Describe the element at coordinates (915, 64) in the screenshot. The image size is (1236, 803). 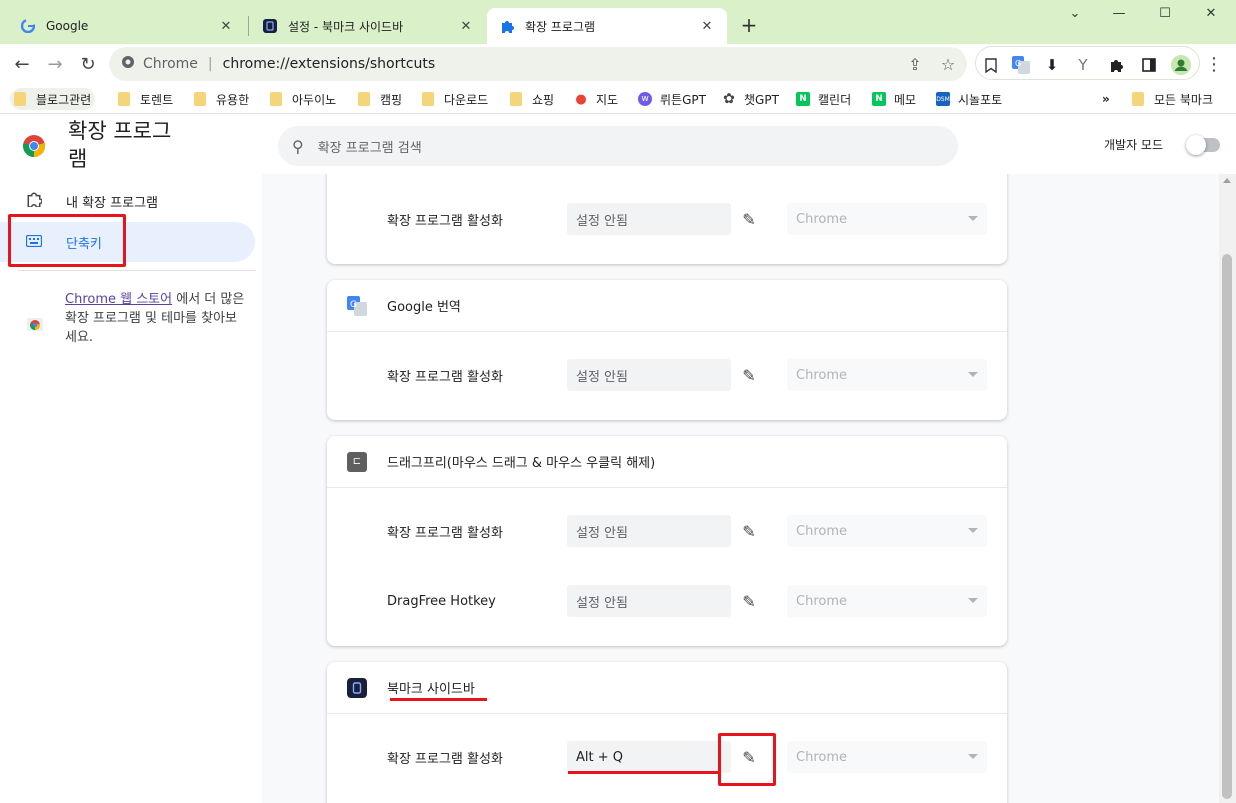
I see `share-icon: ⇪` at that location.